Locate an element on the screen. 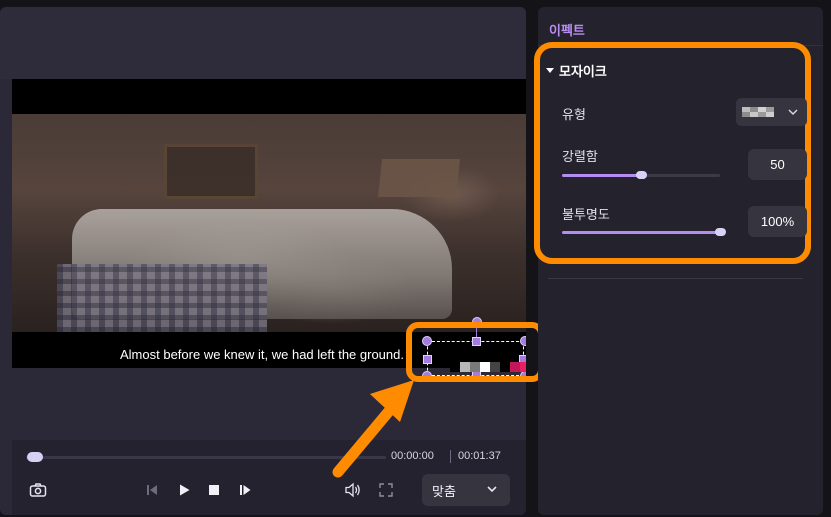 Image resolution: width=831 pixels, height=517 pixels. player-top-area is located at coordinates (263, 43).